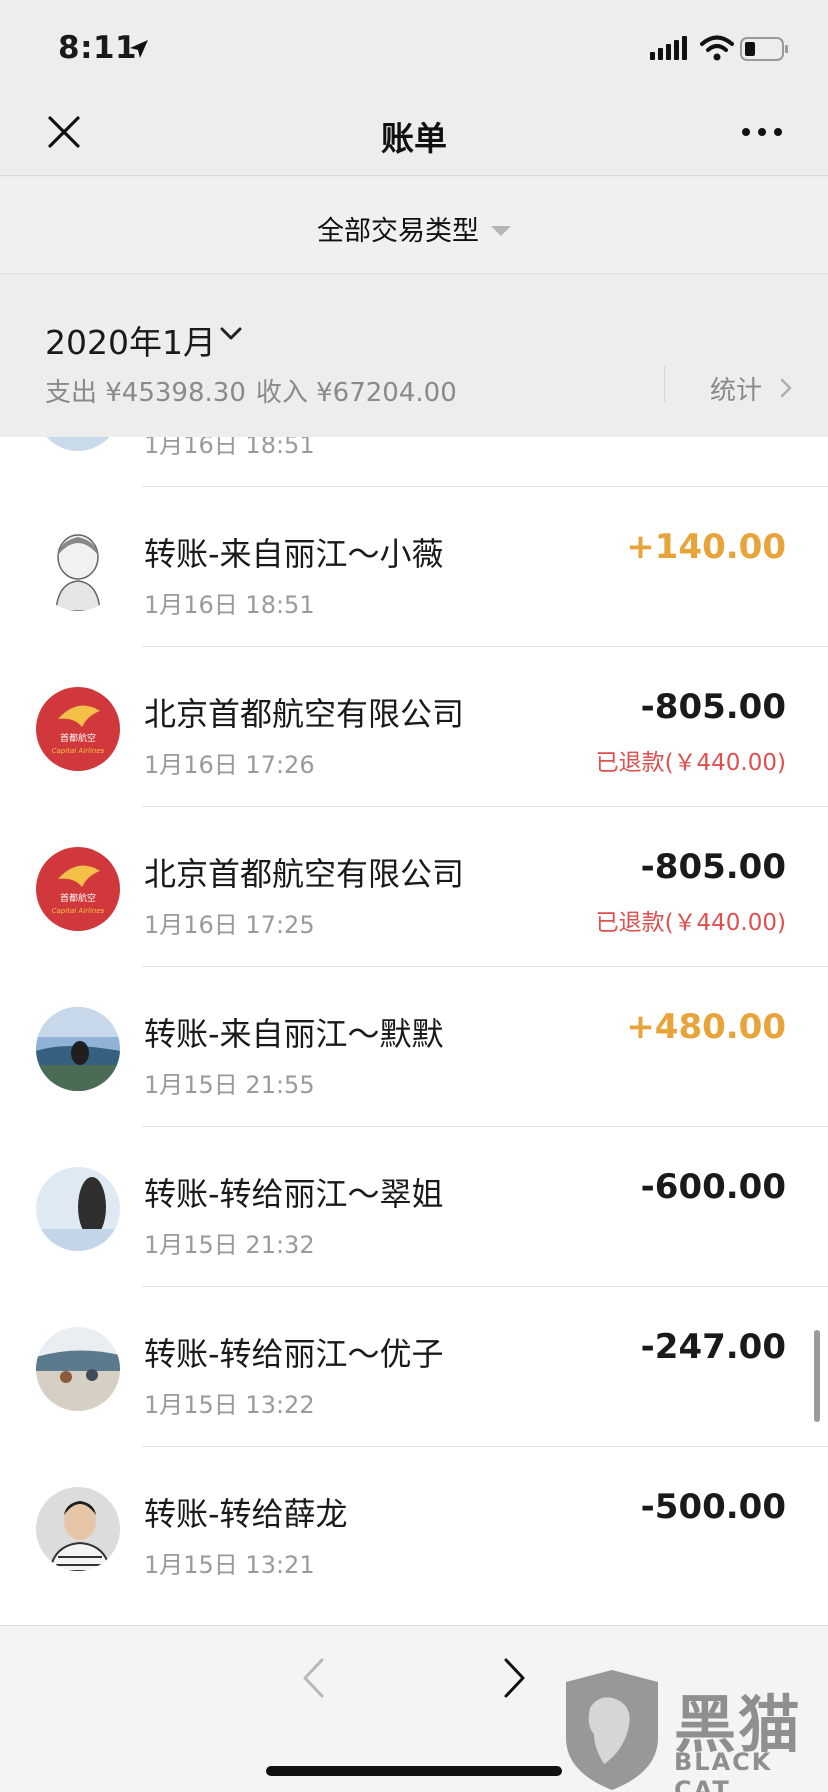 Image resolution: width=828 pixels, height=1792 pixels. I want to click on watermark: 黑猫 BLACK CAT, so click(692, 1730).